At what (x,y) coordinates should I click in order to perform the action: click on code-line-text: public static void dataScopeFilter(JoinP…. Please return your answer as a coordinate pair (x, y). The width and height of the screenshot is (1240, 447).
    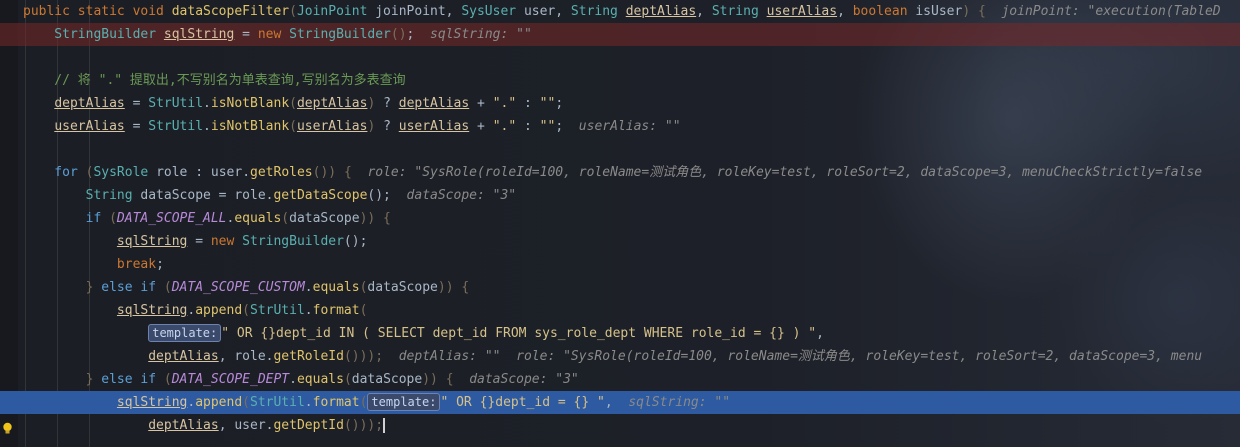
    Looking at the image, I should click on (622, 11).